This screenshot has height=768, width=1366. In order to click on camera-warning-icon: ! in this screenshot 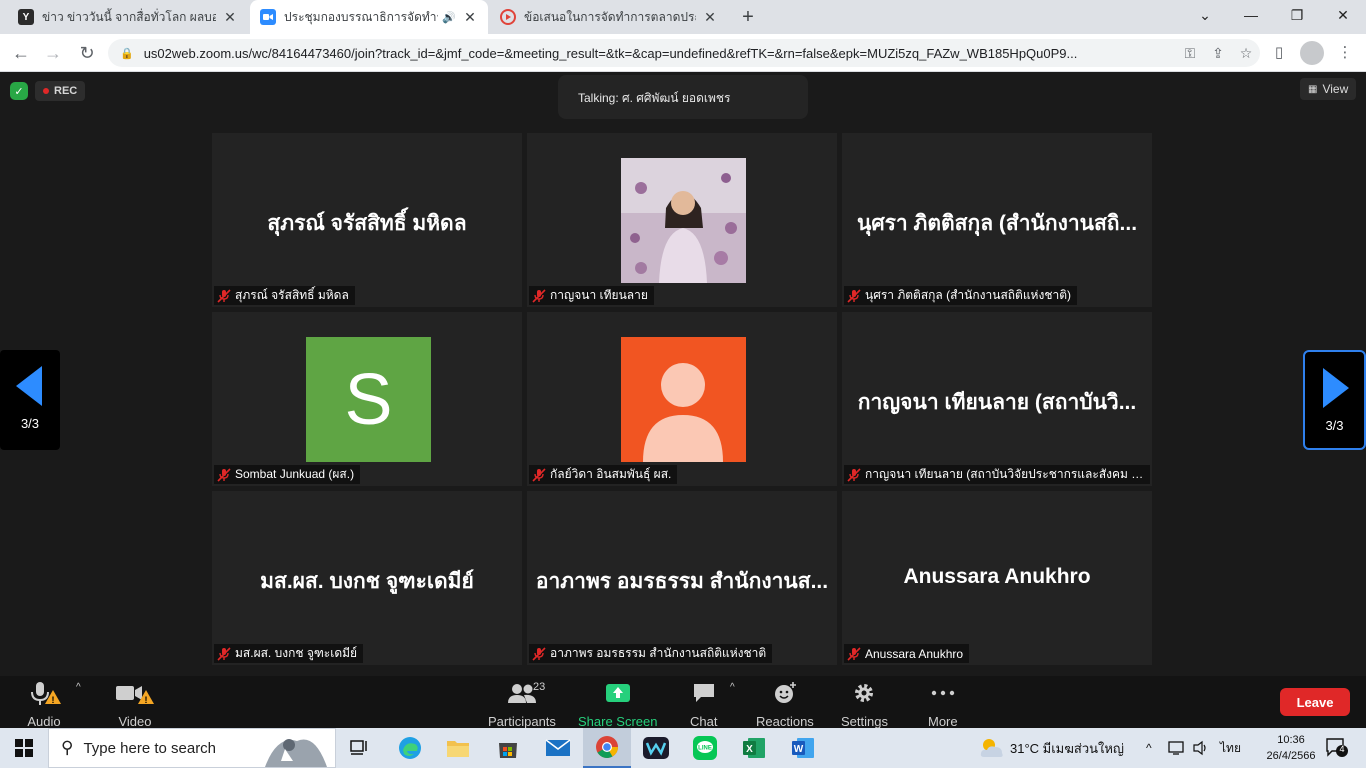, I will do `click(135, 693)`.